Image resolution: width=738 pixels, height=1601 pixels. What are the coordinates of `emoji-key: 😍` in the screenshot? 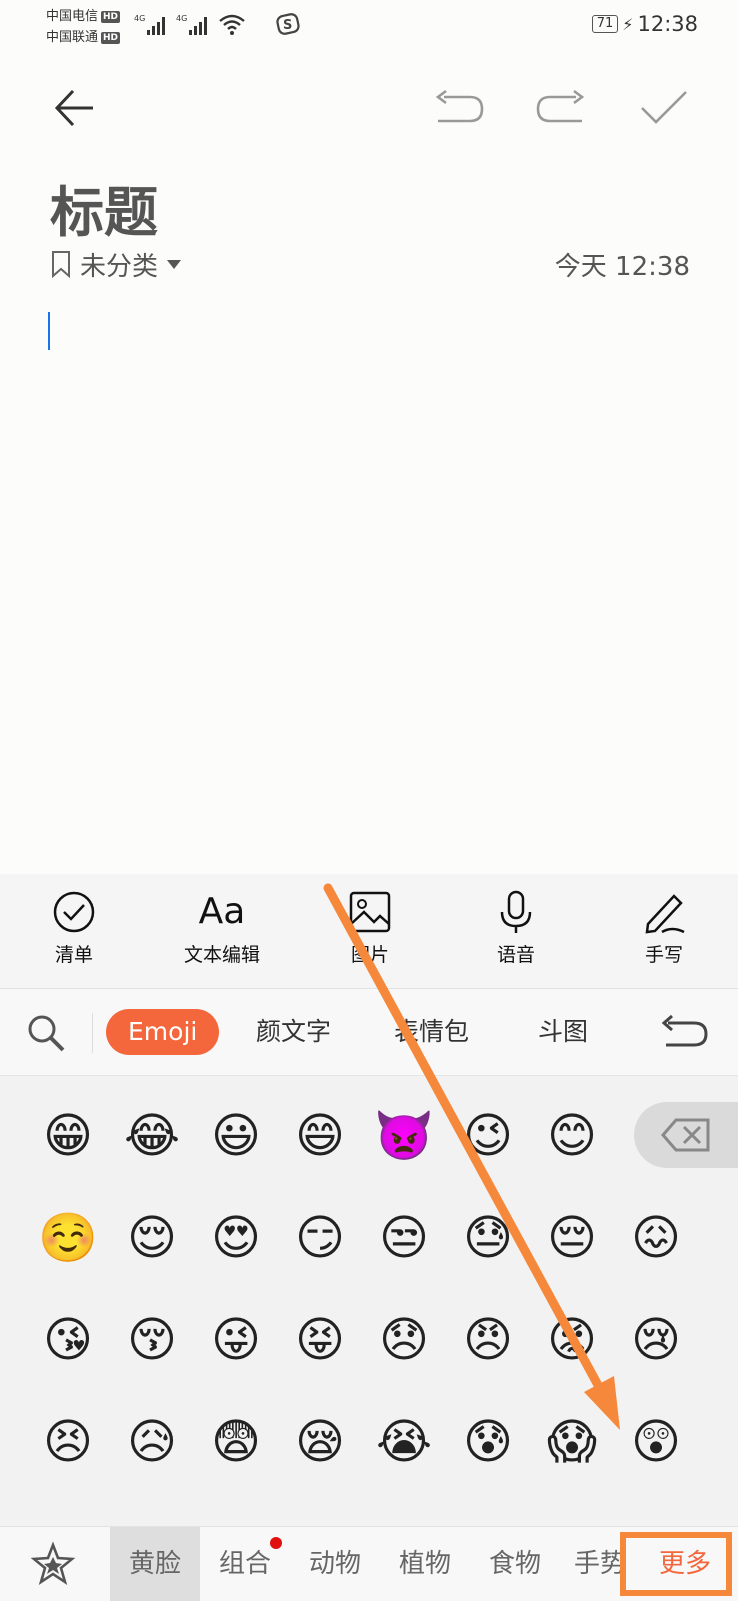 It's located at (236, 1238).